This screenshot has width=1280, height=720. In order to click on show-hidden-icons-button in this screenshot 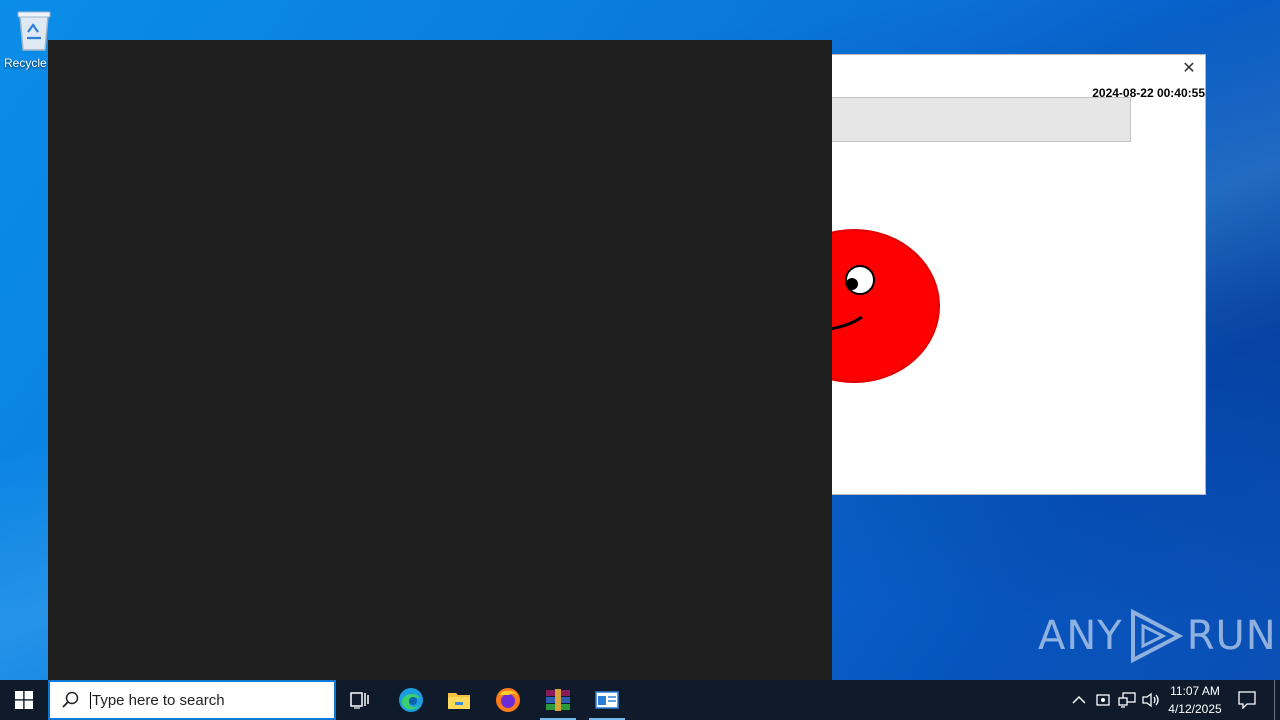, I will do `click(1079, 700)`.